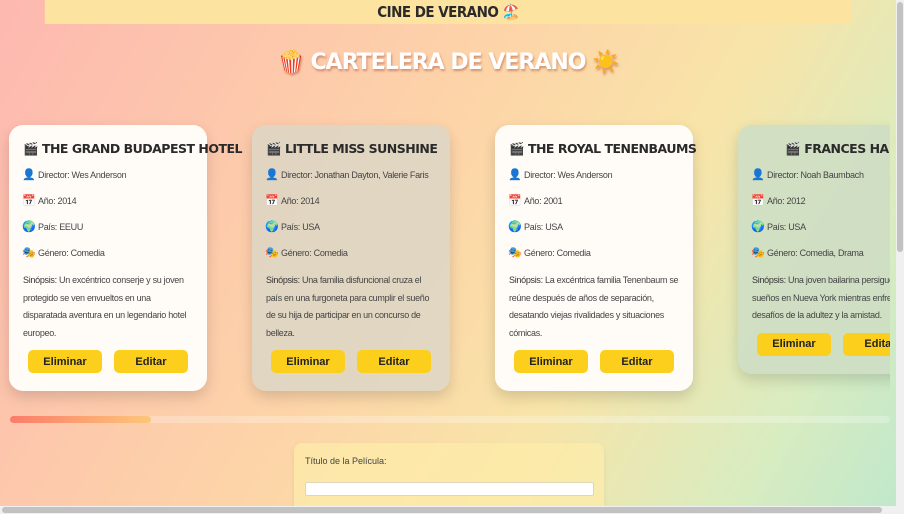 The width and height of the screenshot is (904, 514). What do you see at coordinates (807, 175) in the screenshot?
I see `director-row: 👤 Director: Noah Baumbach` at bounding box center [807, 175].